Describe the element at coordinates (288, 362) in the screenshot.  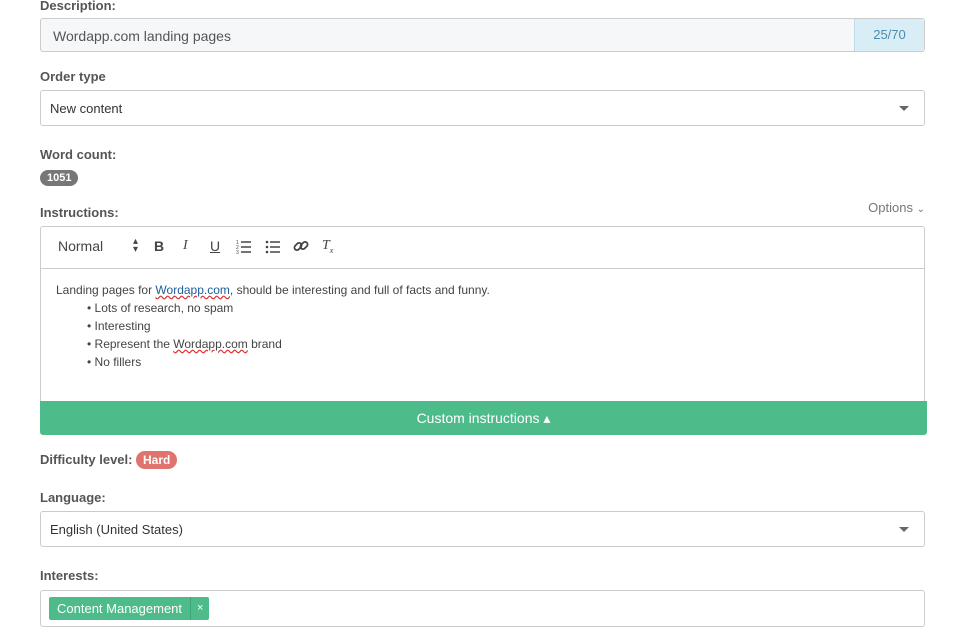
I see `list-item: No fillers` at that location.